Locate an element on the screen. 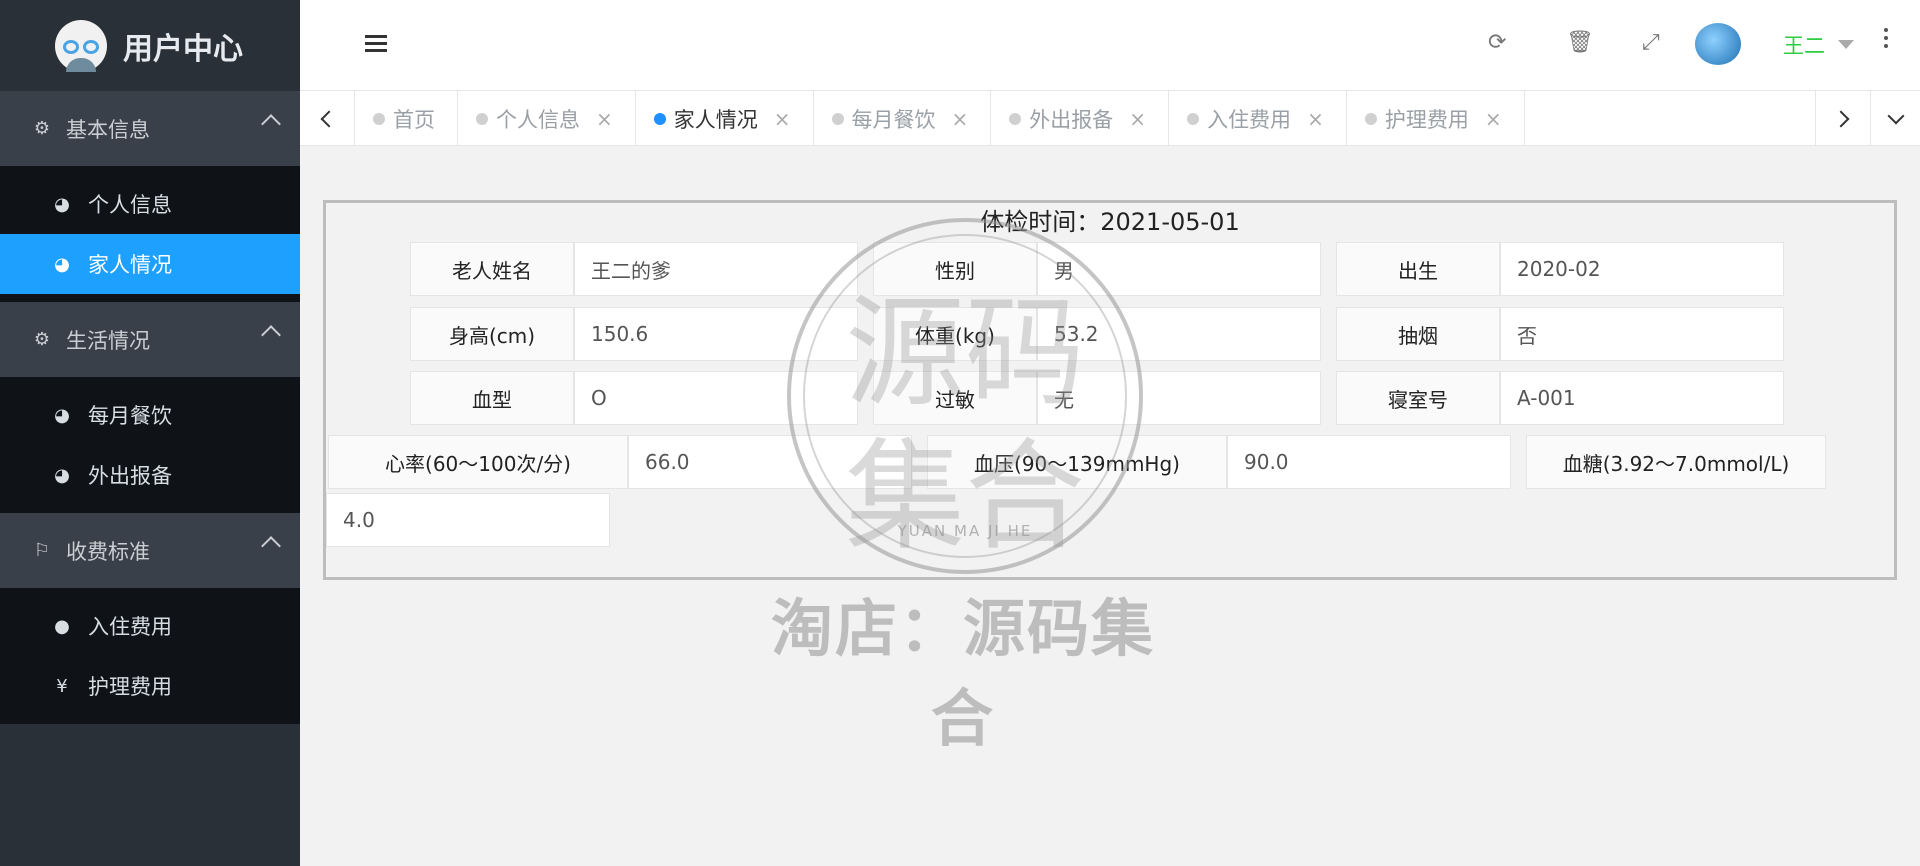 Image resolution: width=1920 pixels, height=866 pixels. menu-collapse-icon is located at coordinates (376, 45).